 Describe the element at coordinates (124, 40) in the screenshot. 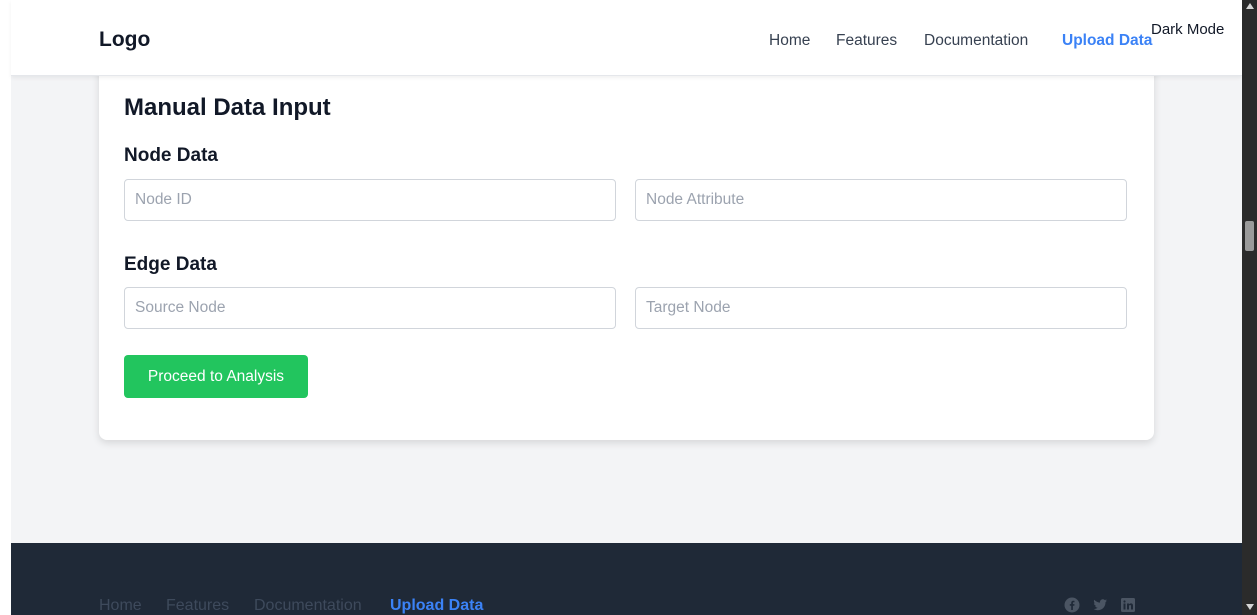

I see `logo: Logo` at that location.